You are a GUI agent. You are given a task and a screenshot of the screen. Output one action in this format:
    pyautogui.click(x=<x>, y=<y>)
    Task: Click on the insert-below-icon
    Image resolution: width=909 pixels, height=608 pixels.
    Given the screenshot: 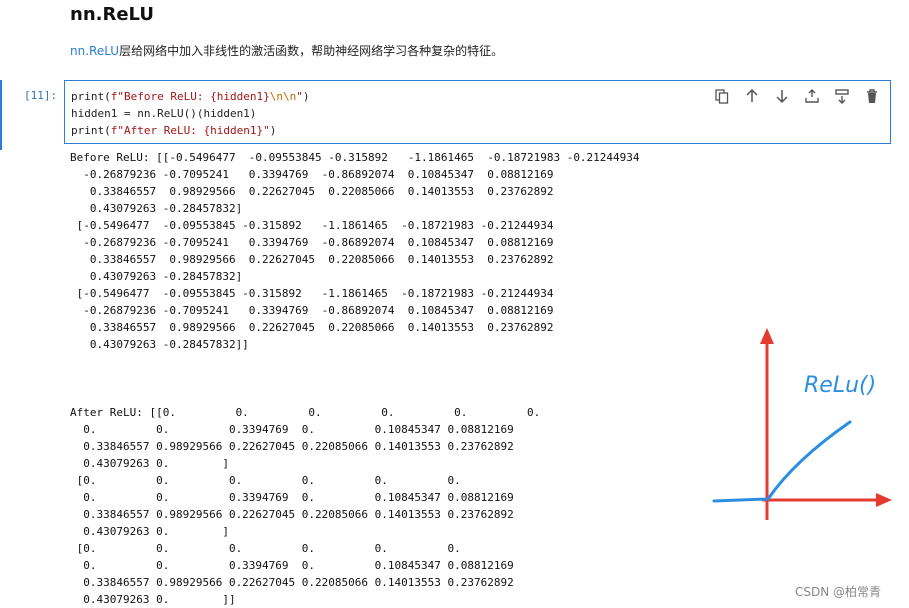 What is the action you would take?
    pyautogui.click(x=842, y=96)
    